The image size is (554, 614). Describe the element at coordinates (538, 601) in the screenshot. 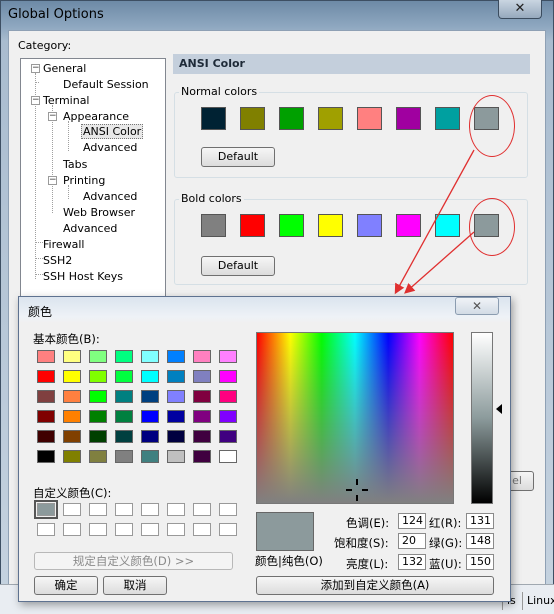

I see `taskbar-tab: Linux` at that location.